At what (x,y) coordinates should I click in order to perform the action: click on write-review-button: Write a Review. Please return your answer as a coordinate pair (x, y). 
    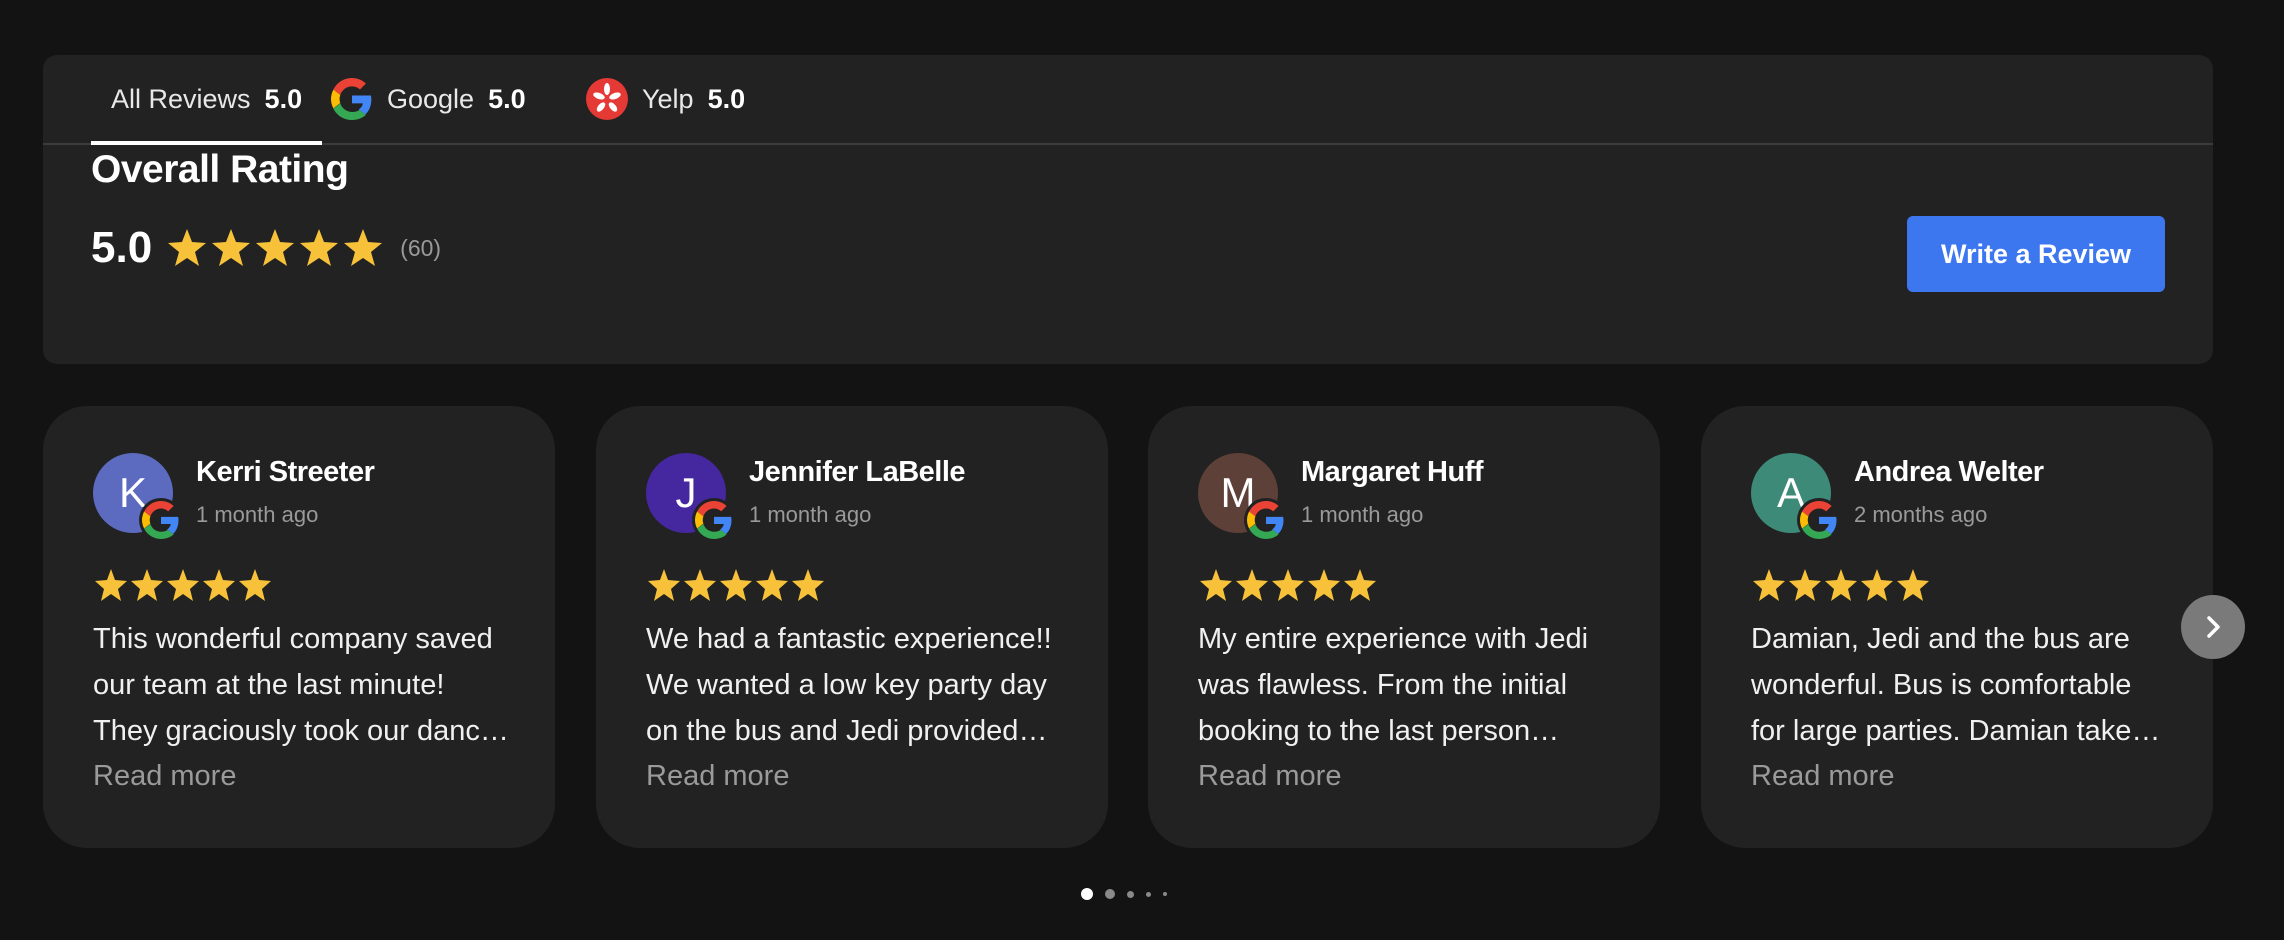
    Looking at the image, I should click on (2036, 254).